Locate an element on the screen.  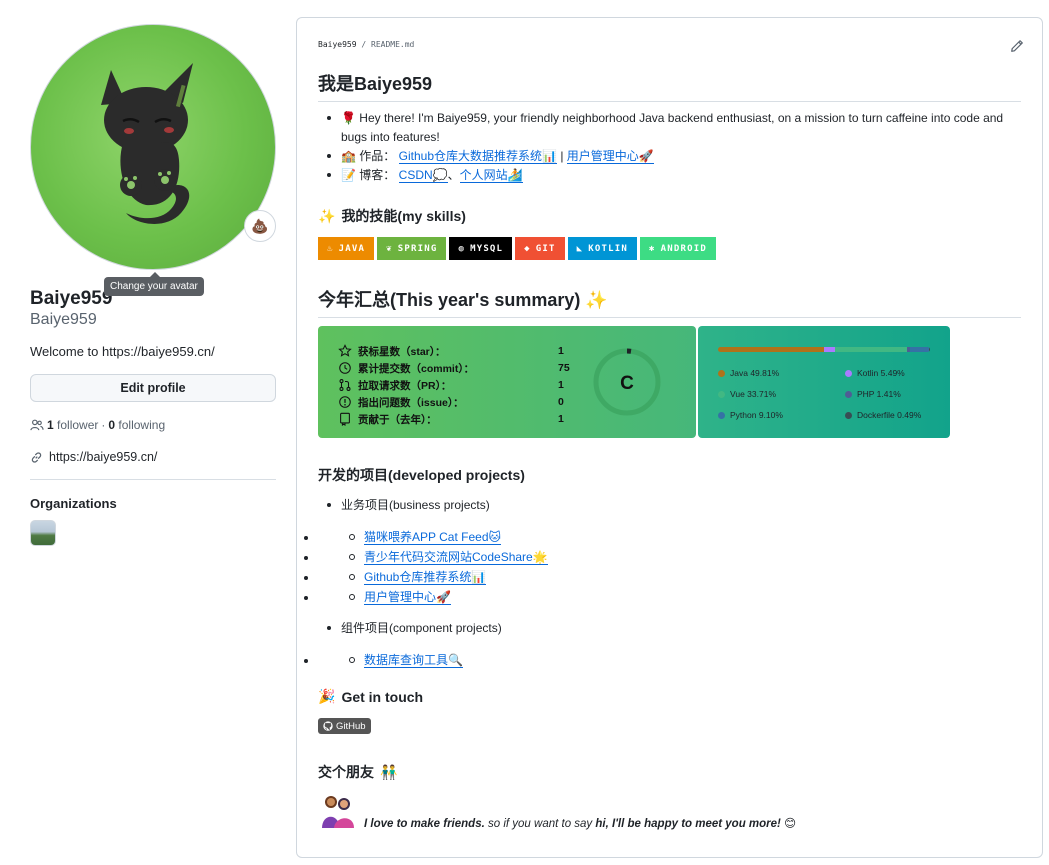
stat-row: 指出问题数（issue）： 0 is located at coordinates (451, 402).